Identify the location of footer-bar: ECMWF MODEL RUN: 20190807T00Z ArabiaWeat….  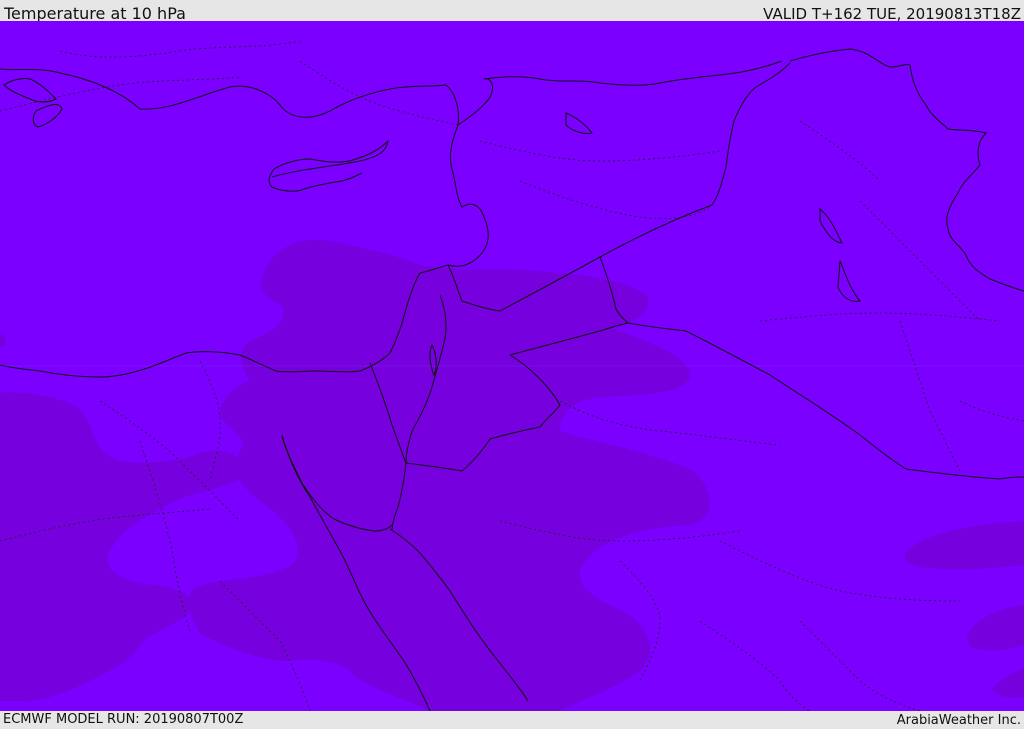
(512, 720).